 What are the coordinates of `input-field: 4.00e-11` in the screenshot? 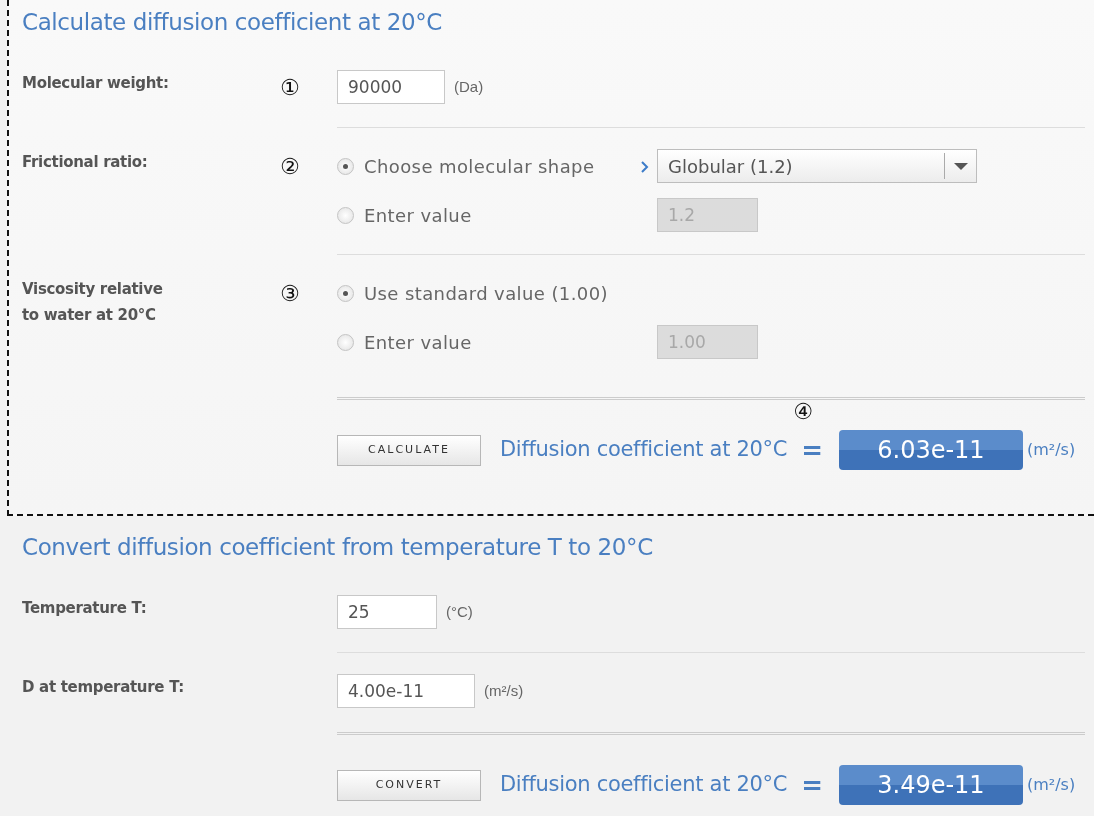 It's located at (406, 691).